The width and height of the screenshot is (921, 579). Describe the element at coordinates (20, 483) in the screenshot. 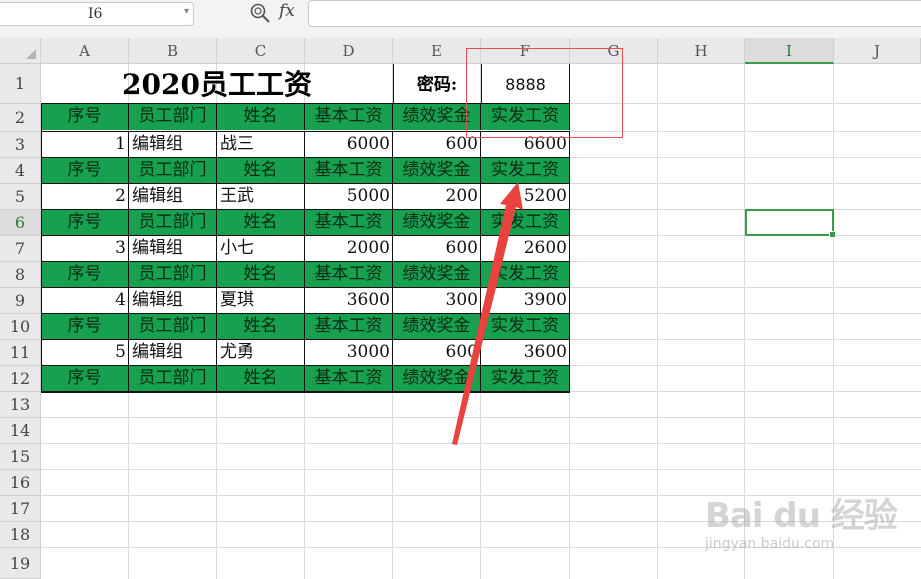

I see `row-header-16: 16` at that location.